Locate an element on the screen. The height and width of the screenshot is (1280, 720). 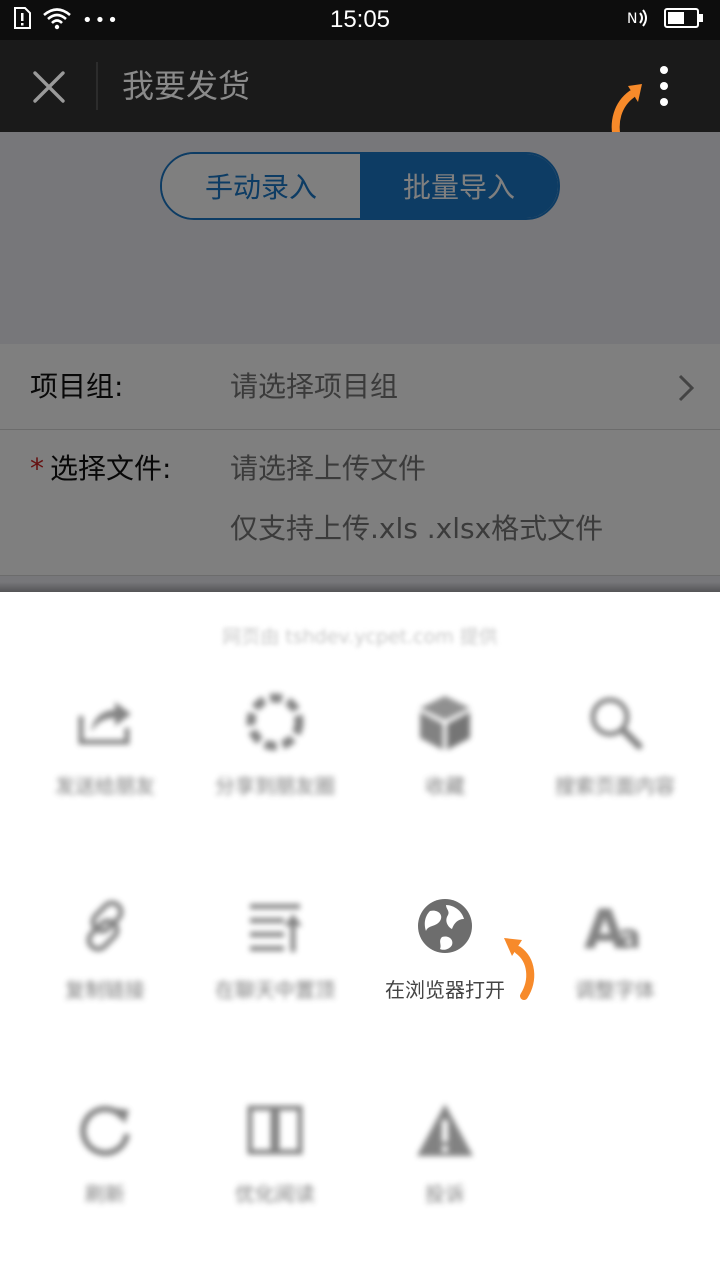
favorite-cube-icon is located at coordinates (445, 722).